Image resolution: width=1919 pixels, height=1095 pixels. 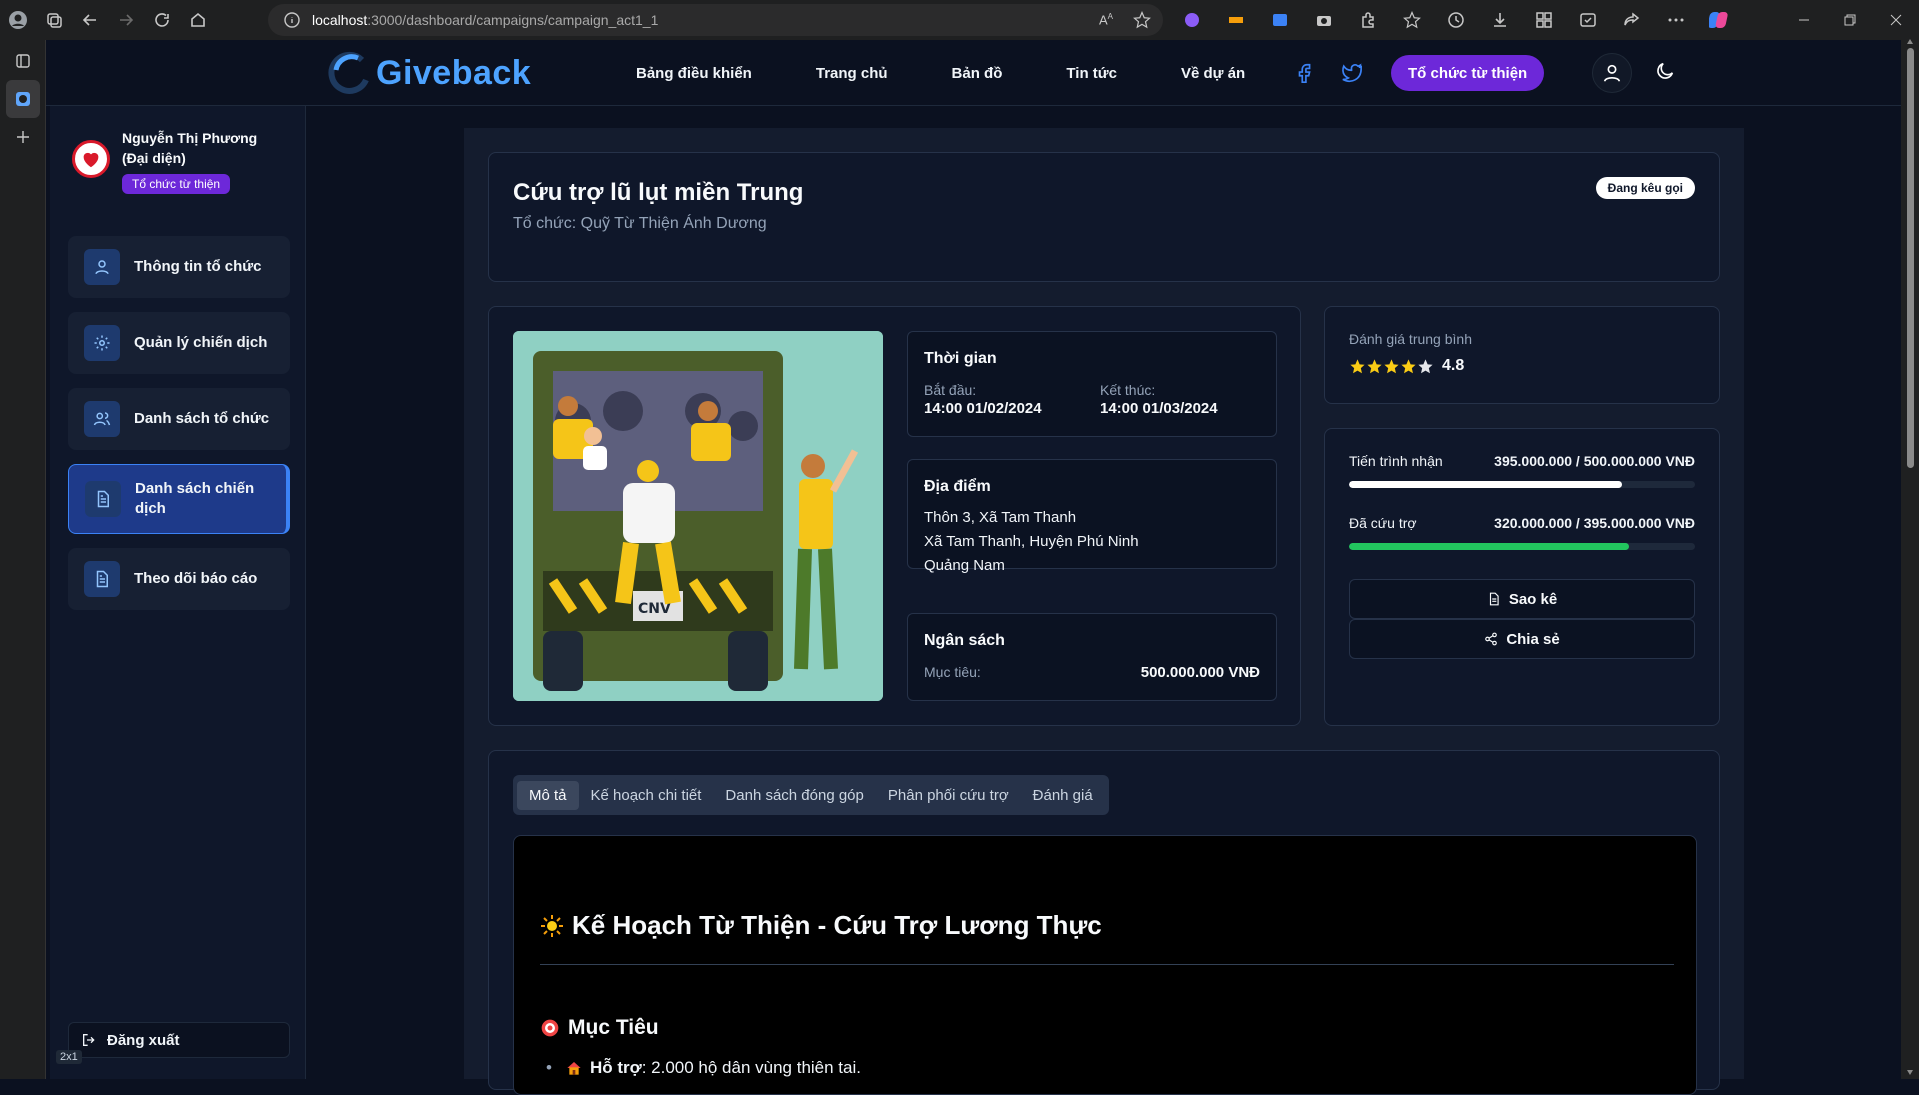 I want to click on back-icon, so click(x=90, y=20).